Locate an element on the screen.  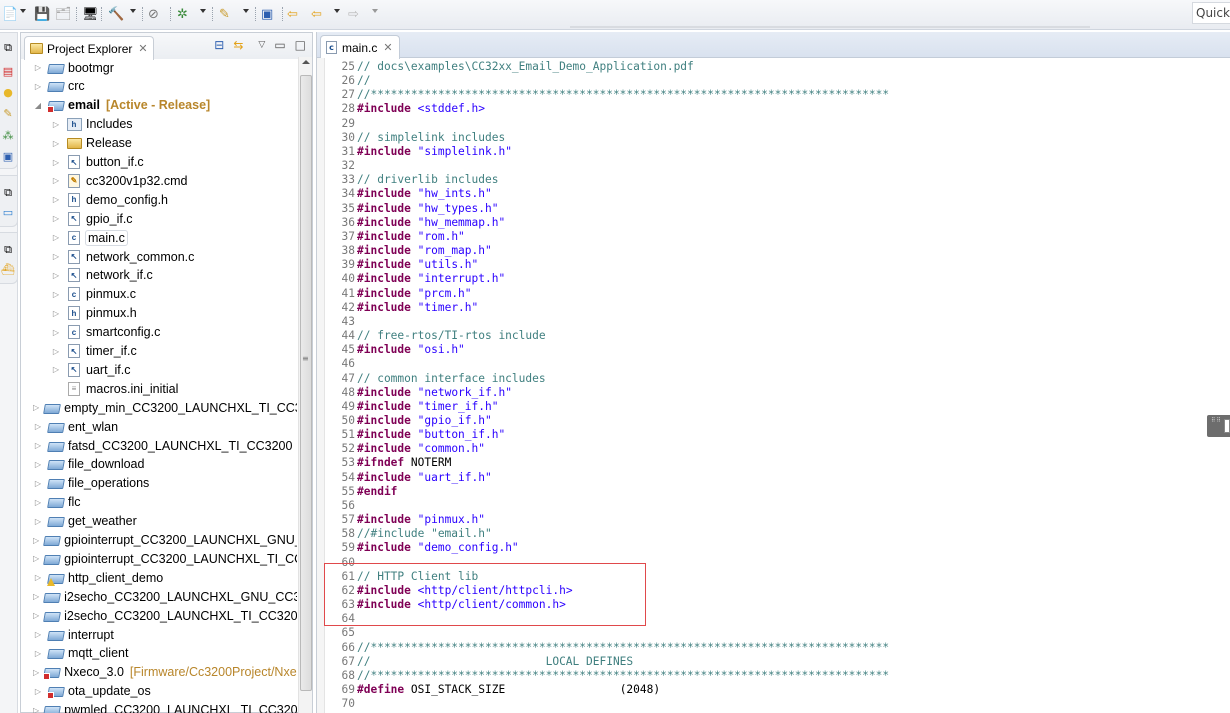
tree-item: ▷ ent_wlan is located at coordinates (159, 426).